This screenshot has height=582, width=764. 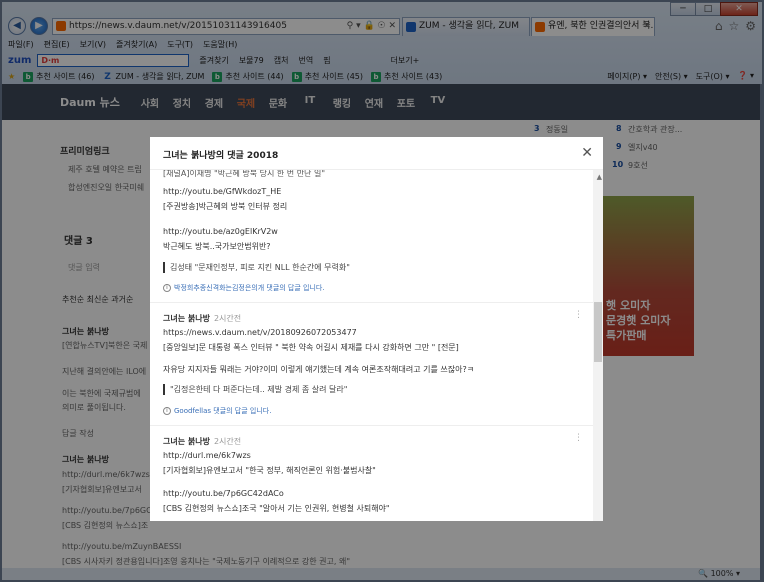 What do you see at coordinates (587, 153) in the screenshot?
I see `close-icon: ✕` at bounding box center [587, 153].